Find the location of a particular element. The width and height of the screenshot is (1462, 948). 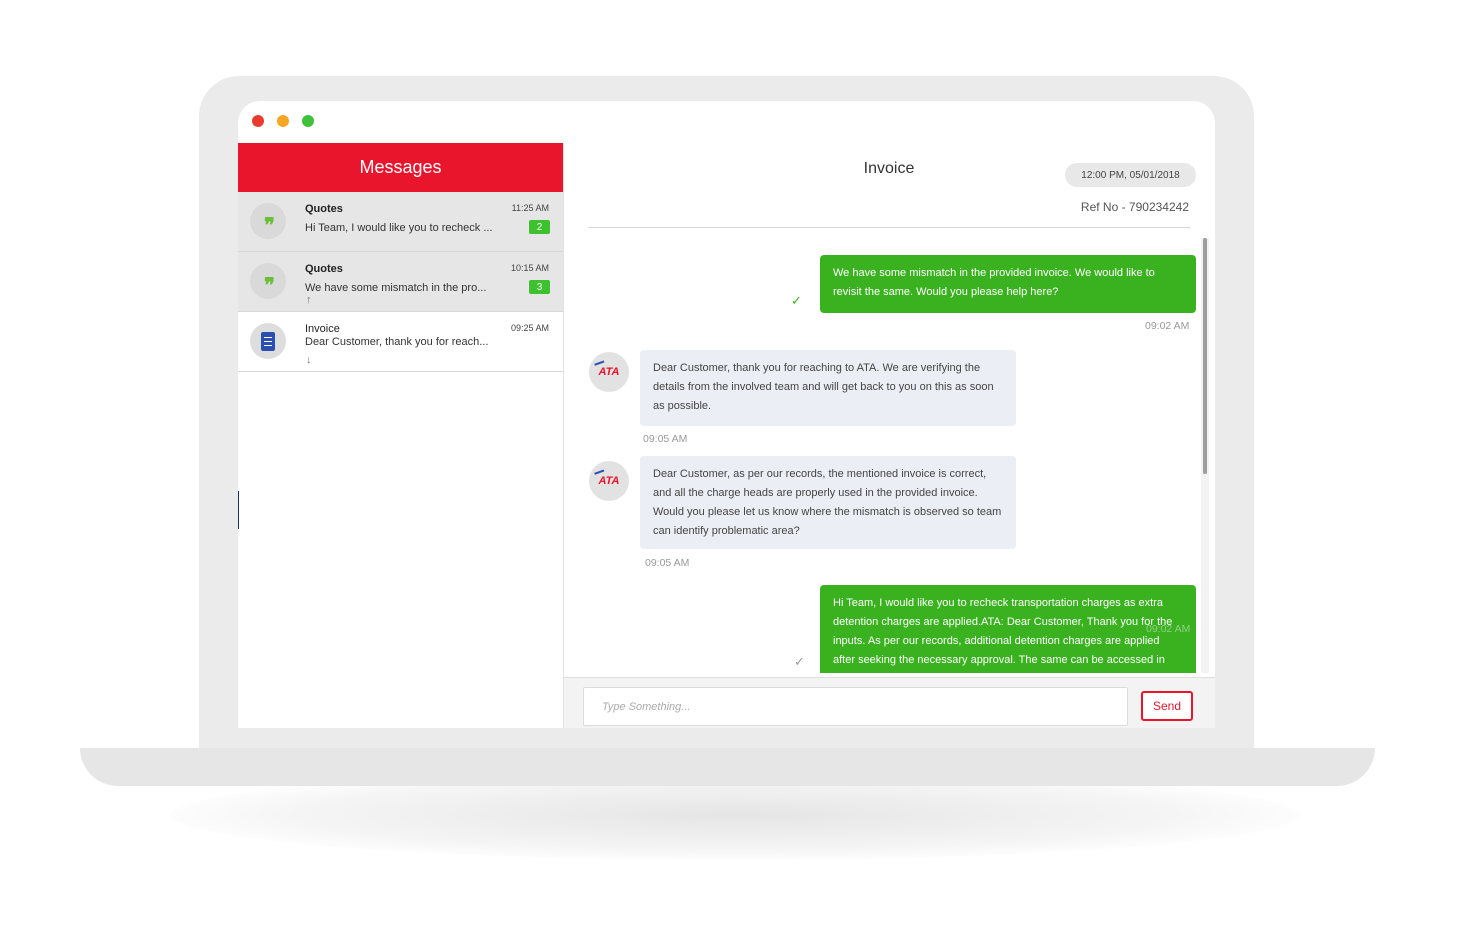

conversation-time: 10:15 AM is located at coordinates (529, 268).